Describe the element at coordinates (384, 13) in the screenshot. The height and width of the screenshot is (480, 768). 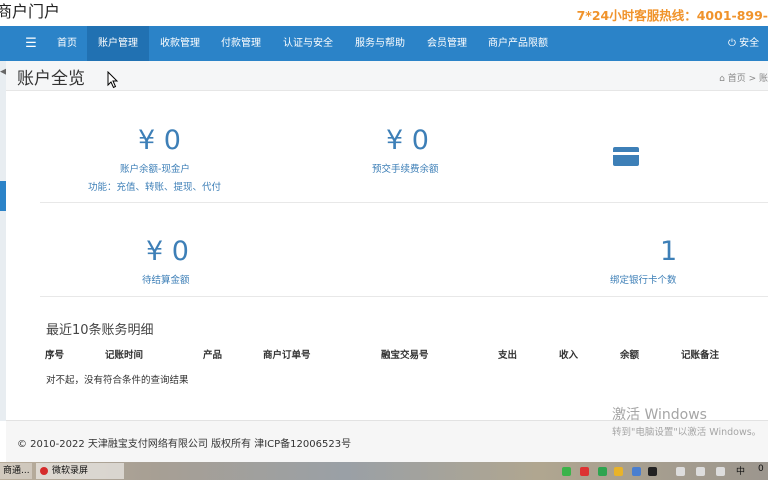
I see `top-header: 商户门户 7*24小时客服热线：4001-899-` at that location.